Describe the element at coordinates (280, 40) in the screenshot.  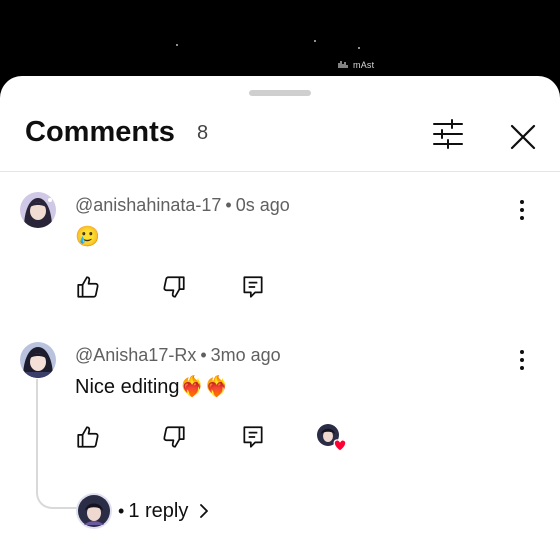
I see `video-player-area: mAst` at that location.